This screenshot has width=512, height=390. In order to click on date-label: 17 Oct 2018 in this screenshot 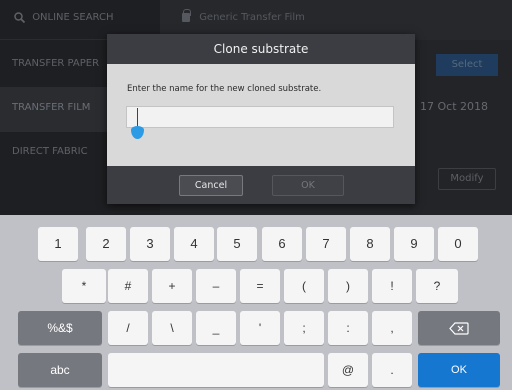, I will do `click(454, 106)`.